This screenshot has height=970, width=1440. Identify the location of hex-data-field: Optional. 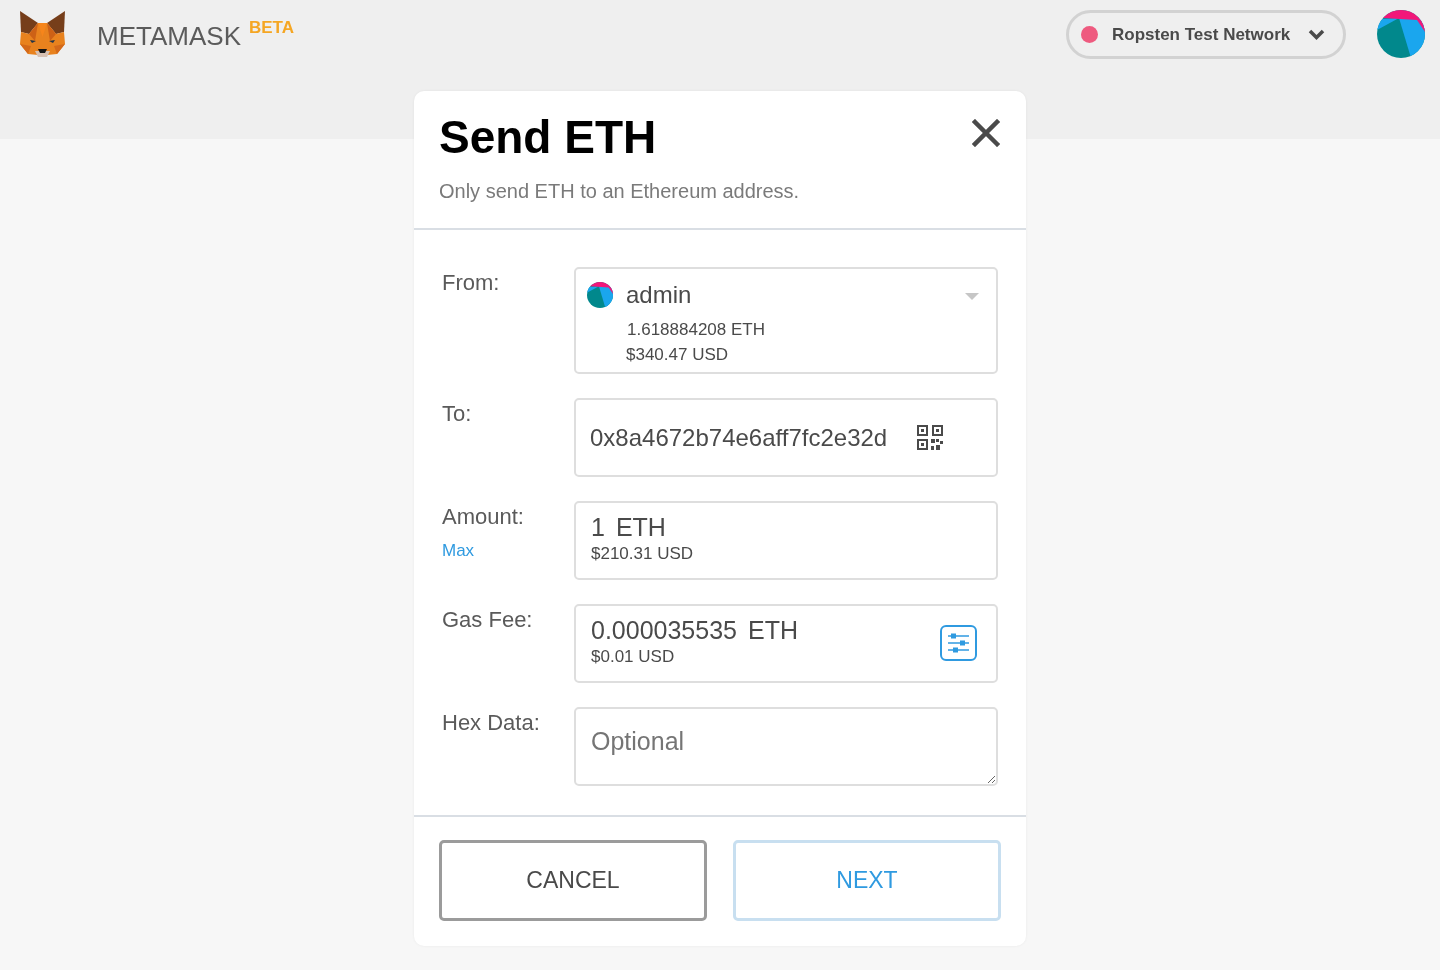
(786, 746).